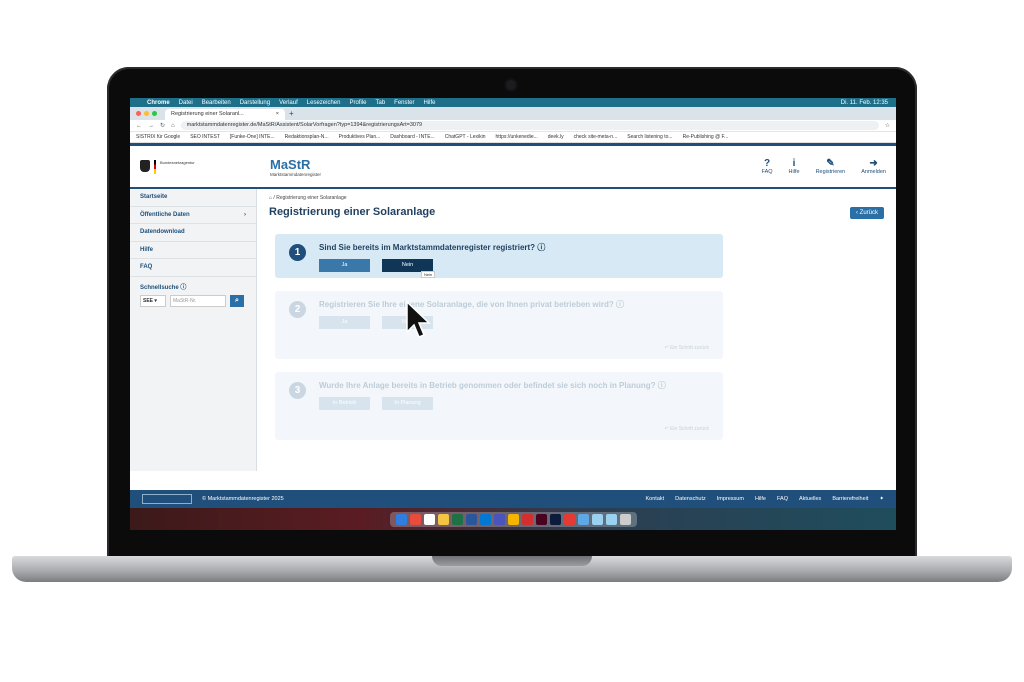 The image size is (1024, 682). What do you see at coordinates (295, 167) in the screenshot?
I see `mastr-logo: MaStR Marktstammdatenregister` at bounding box center [295, 167].